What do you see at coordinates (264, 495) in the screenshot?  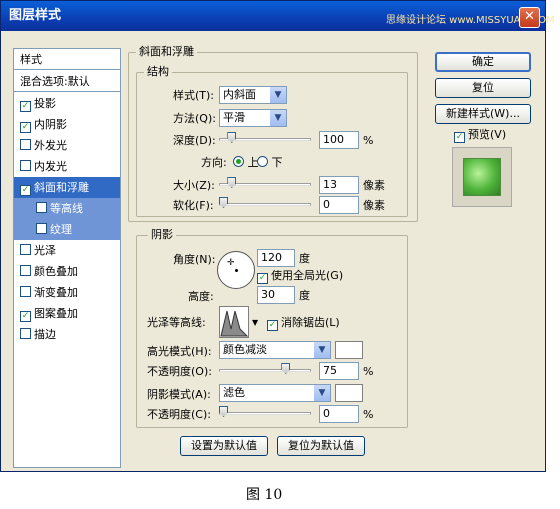 I see `figure-caption: 图 10` at bounding box center [264, 495].